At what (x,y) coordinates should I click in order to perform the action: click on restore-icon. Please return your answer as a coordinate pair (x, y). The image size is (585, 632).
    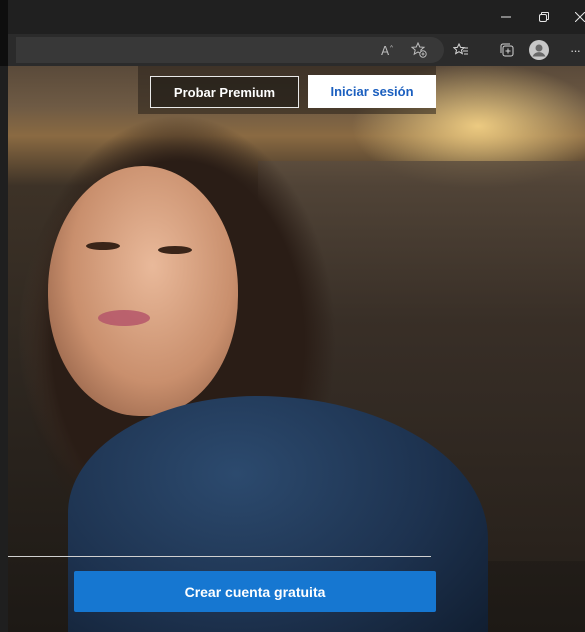
    Looking at the image, I should click on (544, 17).